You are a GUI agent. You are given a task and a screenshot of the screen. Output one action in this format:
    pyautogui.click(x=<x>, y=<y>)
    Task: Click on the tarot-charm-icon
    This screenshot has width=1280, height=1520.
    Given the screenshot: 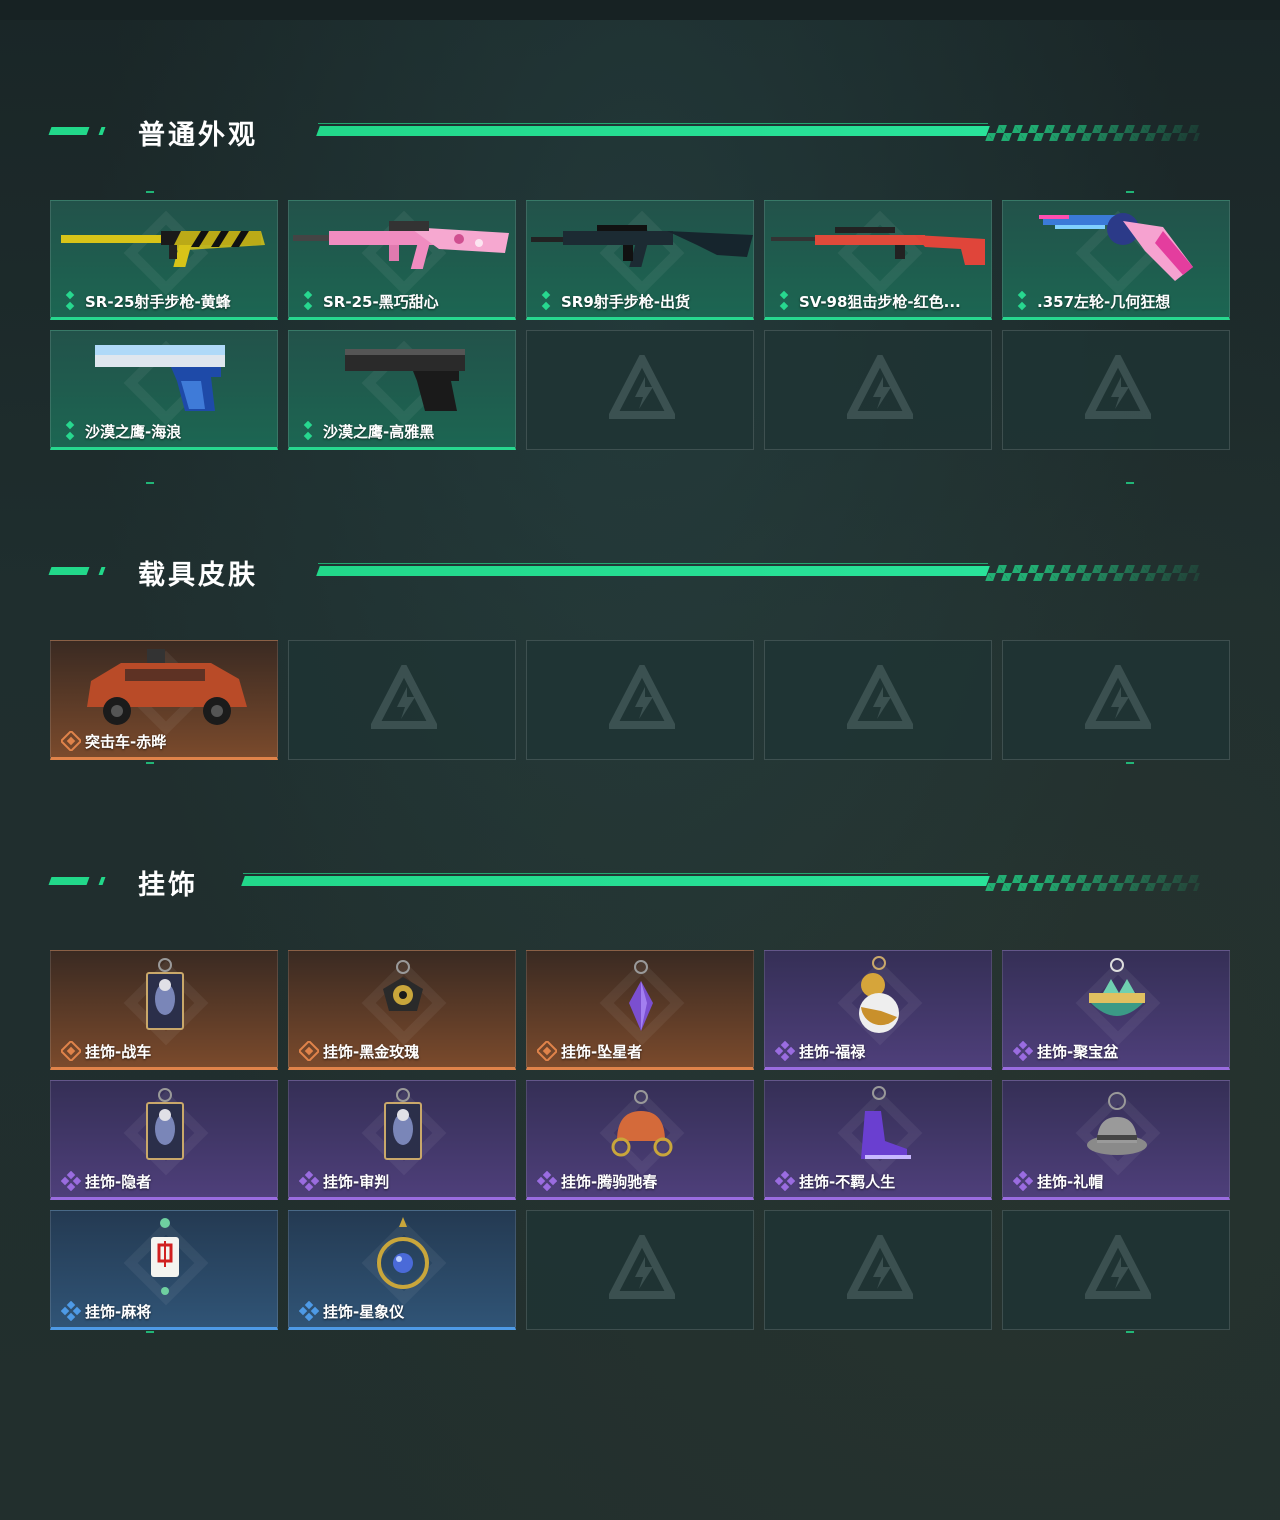 What is the action you would take?
    pyautogui.click(x=164, y=999)
    